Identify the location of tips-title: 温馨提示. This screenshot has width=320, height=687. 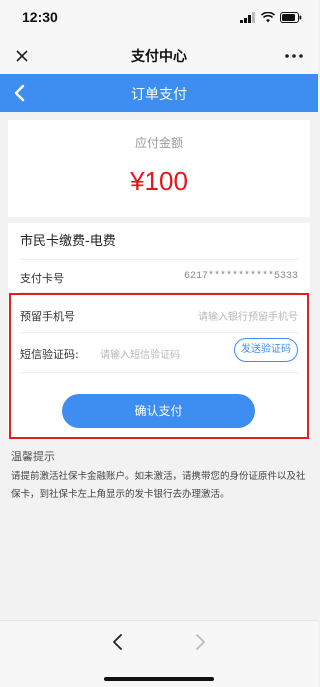
(33, 456).